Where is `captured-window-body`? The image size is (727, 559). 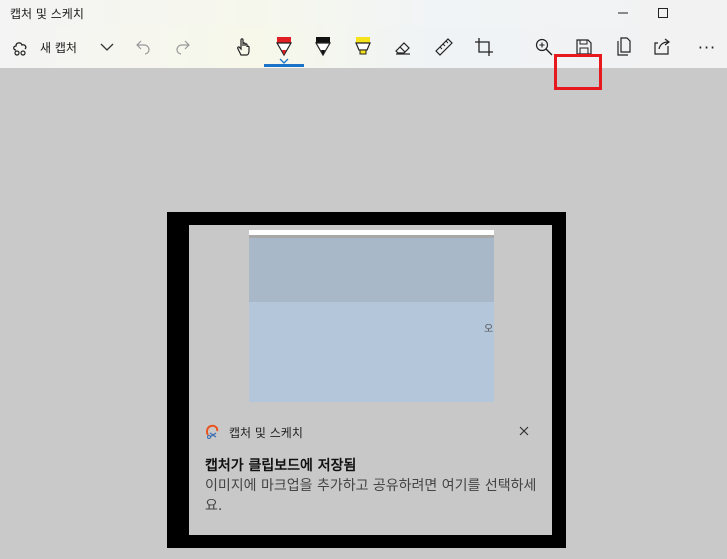
captured-window-body is located at coordinates (371, 352).